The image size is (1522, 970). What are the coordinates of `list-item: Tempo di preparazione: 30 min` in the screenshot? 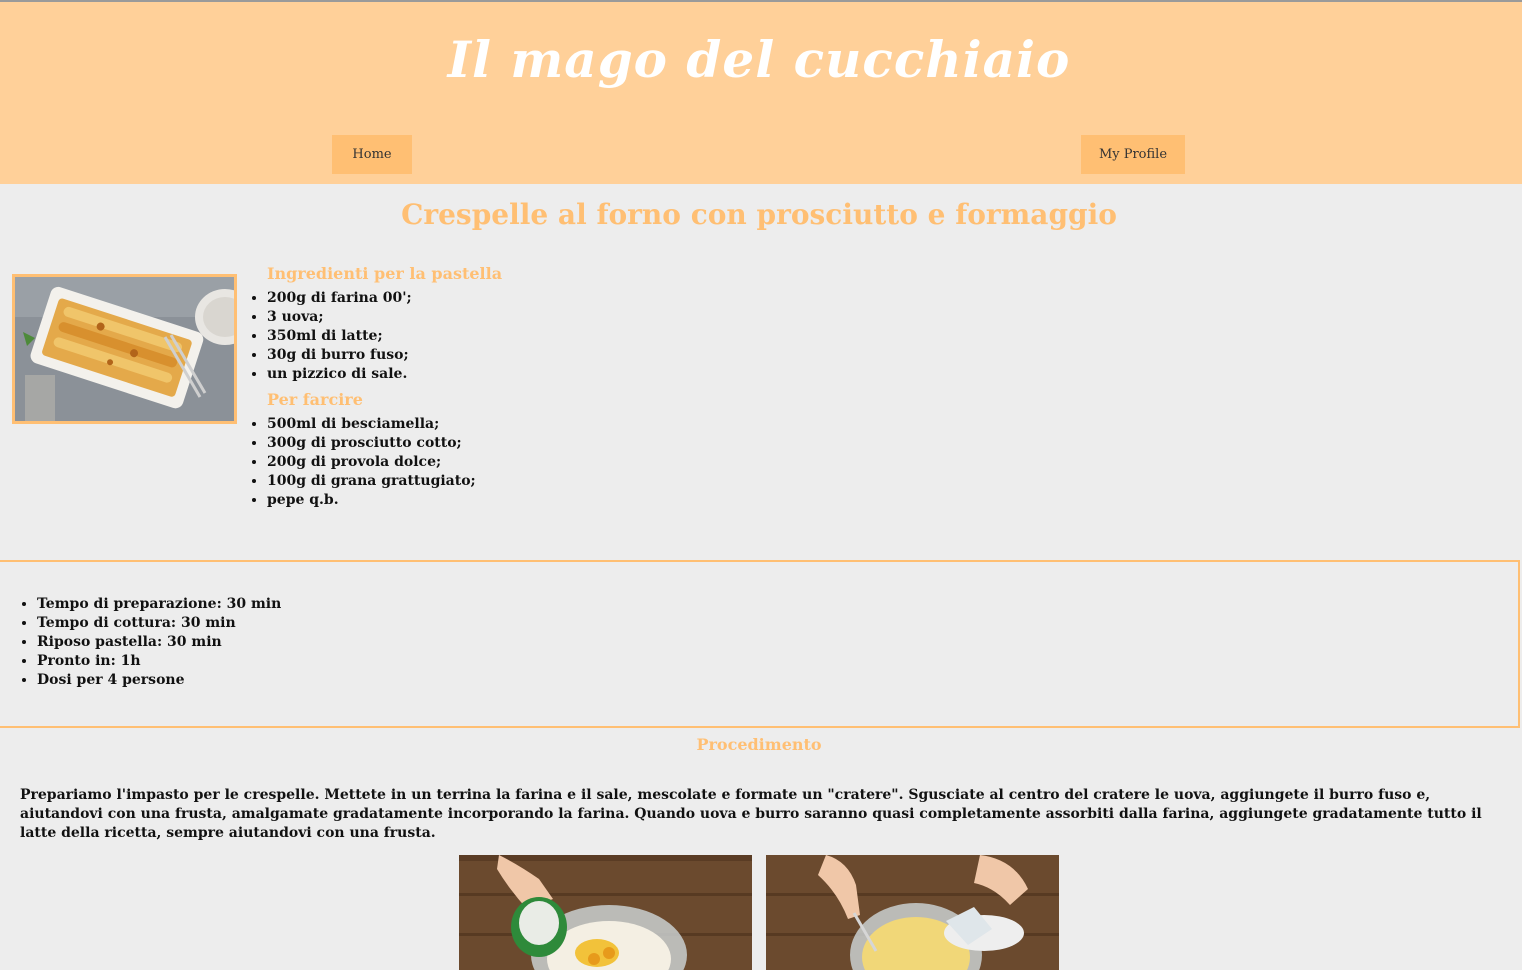 It's located at (159, 604).